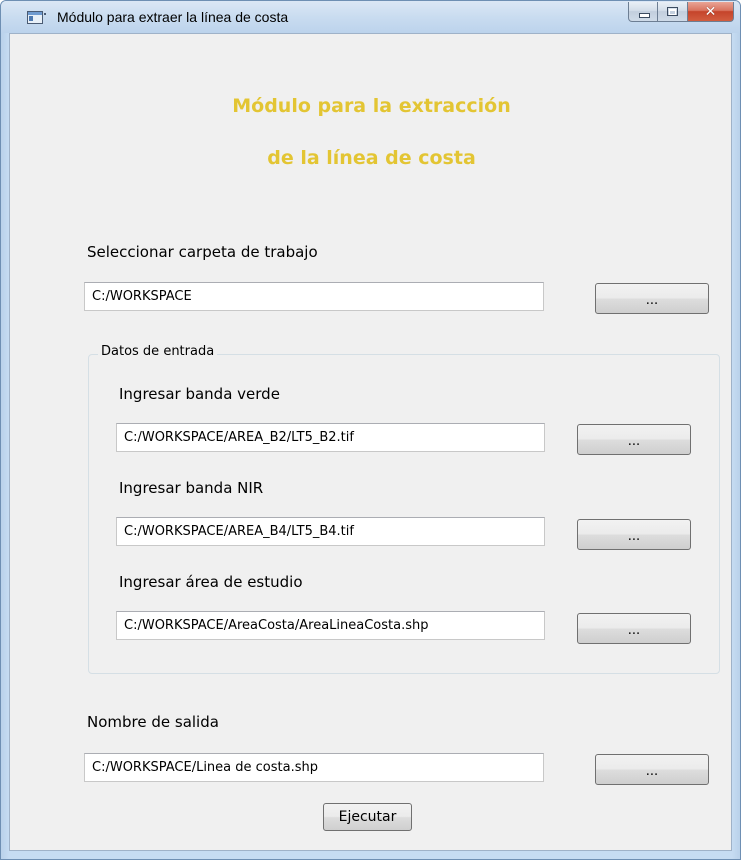 This screenshot has height=860, width=741. I want to click on green-band-label: Ingresar banda verde, so click(199, 394).